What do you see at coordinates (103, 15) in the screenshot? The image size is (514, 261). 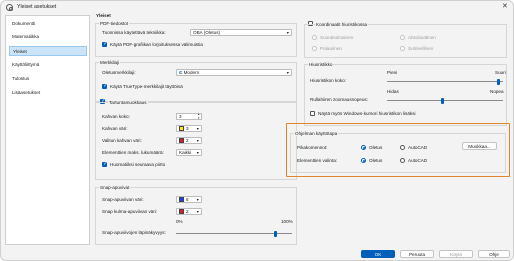 I see `panel-heading: Yleiset` at bounding box center [103, 15].